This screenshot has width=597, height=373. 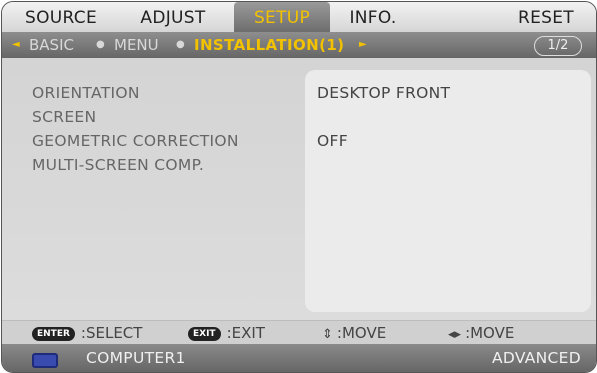 I want to click on exit-key-icon: EXIT, so click(x=204, y=333).